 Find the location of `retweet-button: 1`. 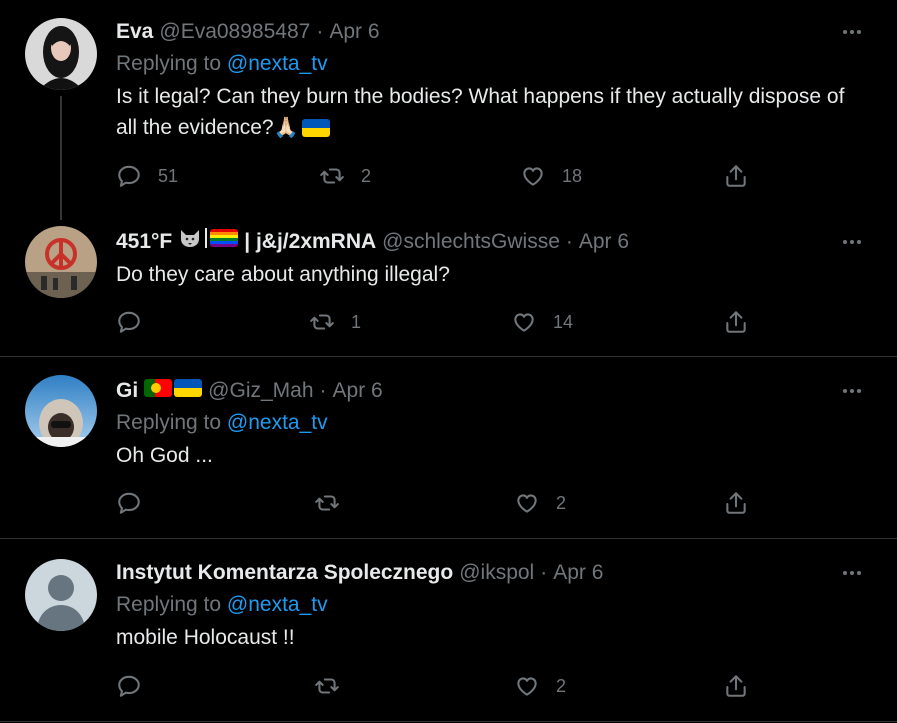

retweet-button: 1 is located at coordinates (335, 322).